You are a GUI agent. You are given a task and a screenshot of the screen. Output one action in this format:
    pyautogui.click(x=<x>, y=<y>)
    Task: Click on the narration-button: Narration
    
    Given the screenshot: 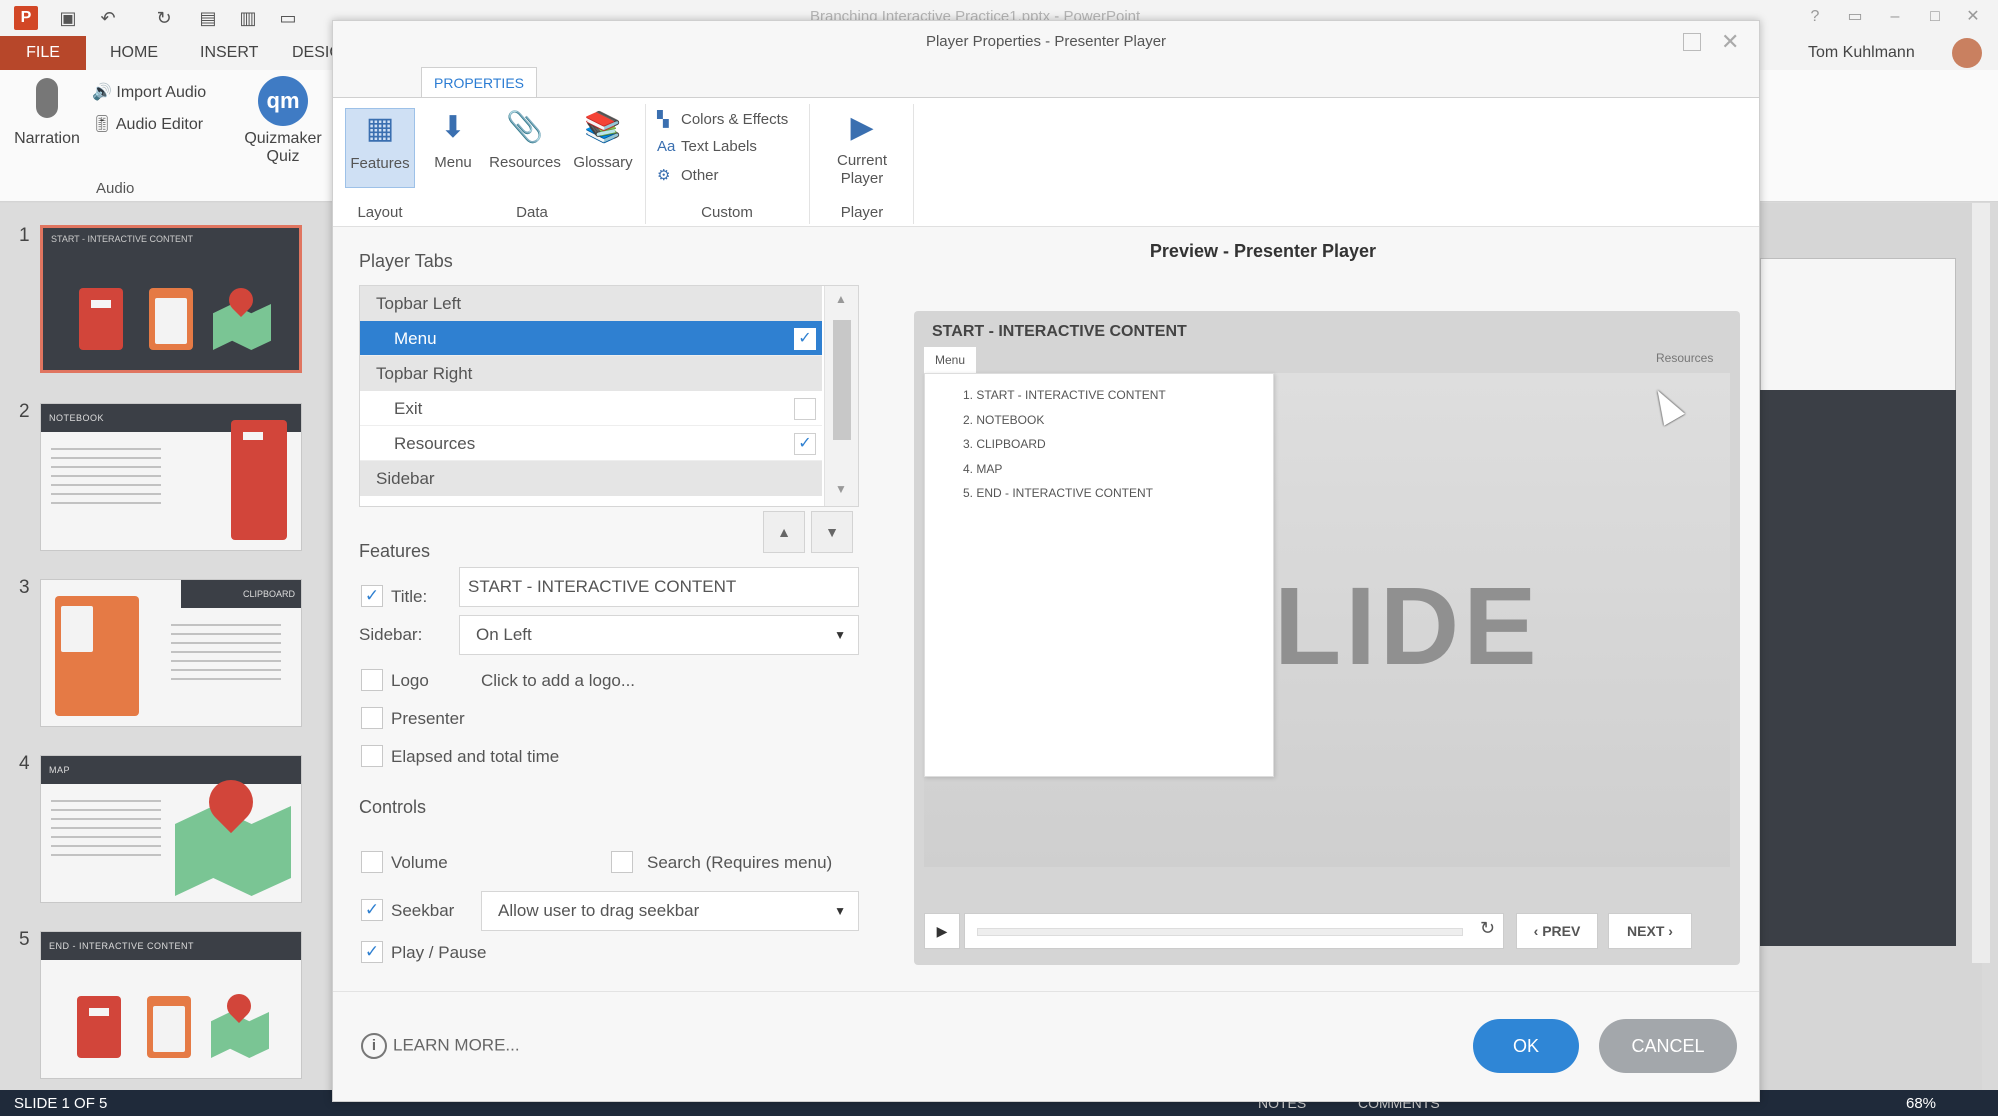 What is the action you would take?
    pyautogui.click(x=47, y=139)
    